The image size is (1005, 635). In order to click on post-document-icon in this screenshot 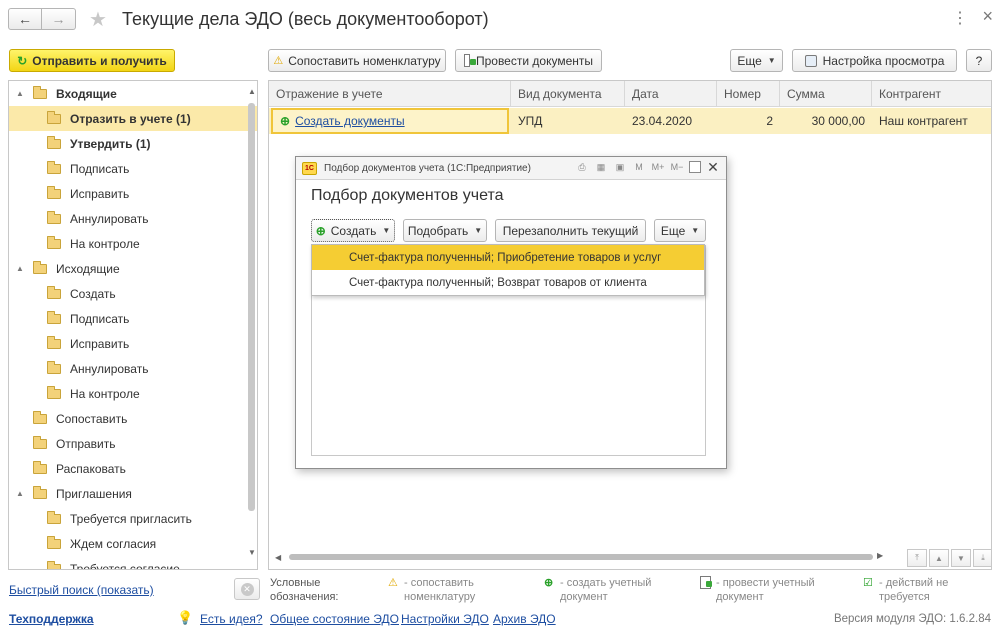, I will do `click(470, 60)`.